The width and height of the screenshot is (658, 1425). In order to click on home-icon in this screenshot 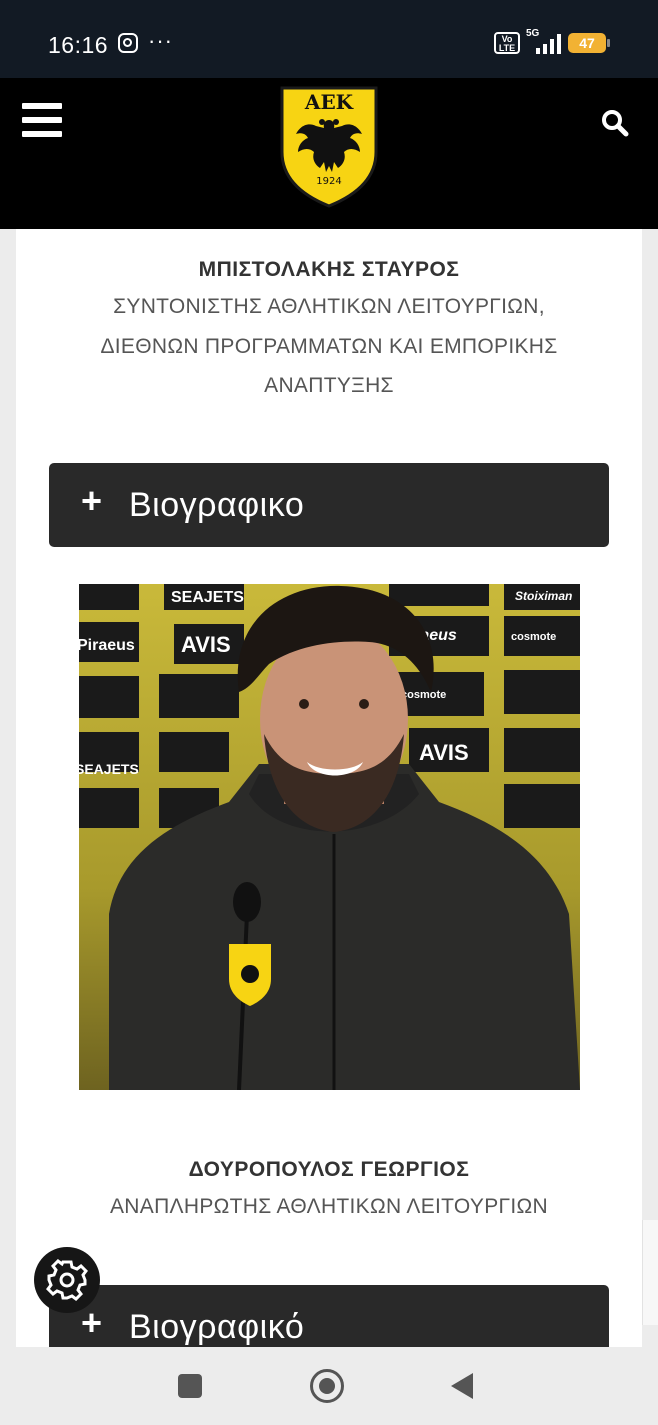, I will do `click(327, 1386)`.